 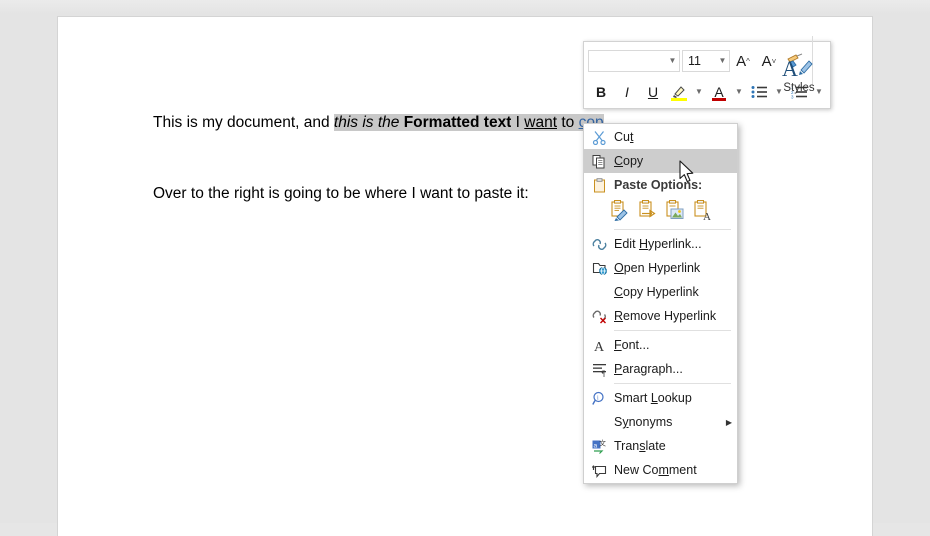 What do you see at coordinates (660, 137) in the screenshot?
I see `context-menu-item-cut: Cut` at bounding box center [660, 137].